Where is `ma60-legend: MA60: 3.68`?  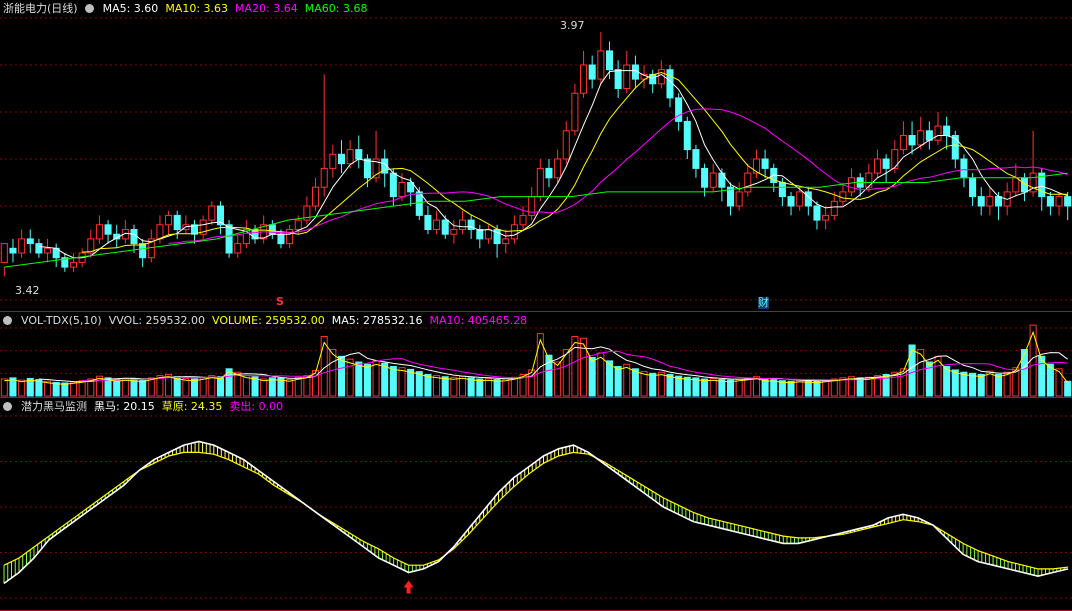 ma60-legend: MA60: 3.68 is located at coordinates (336, 8).